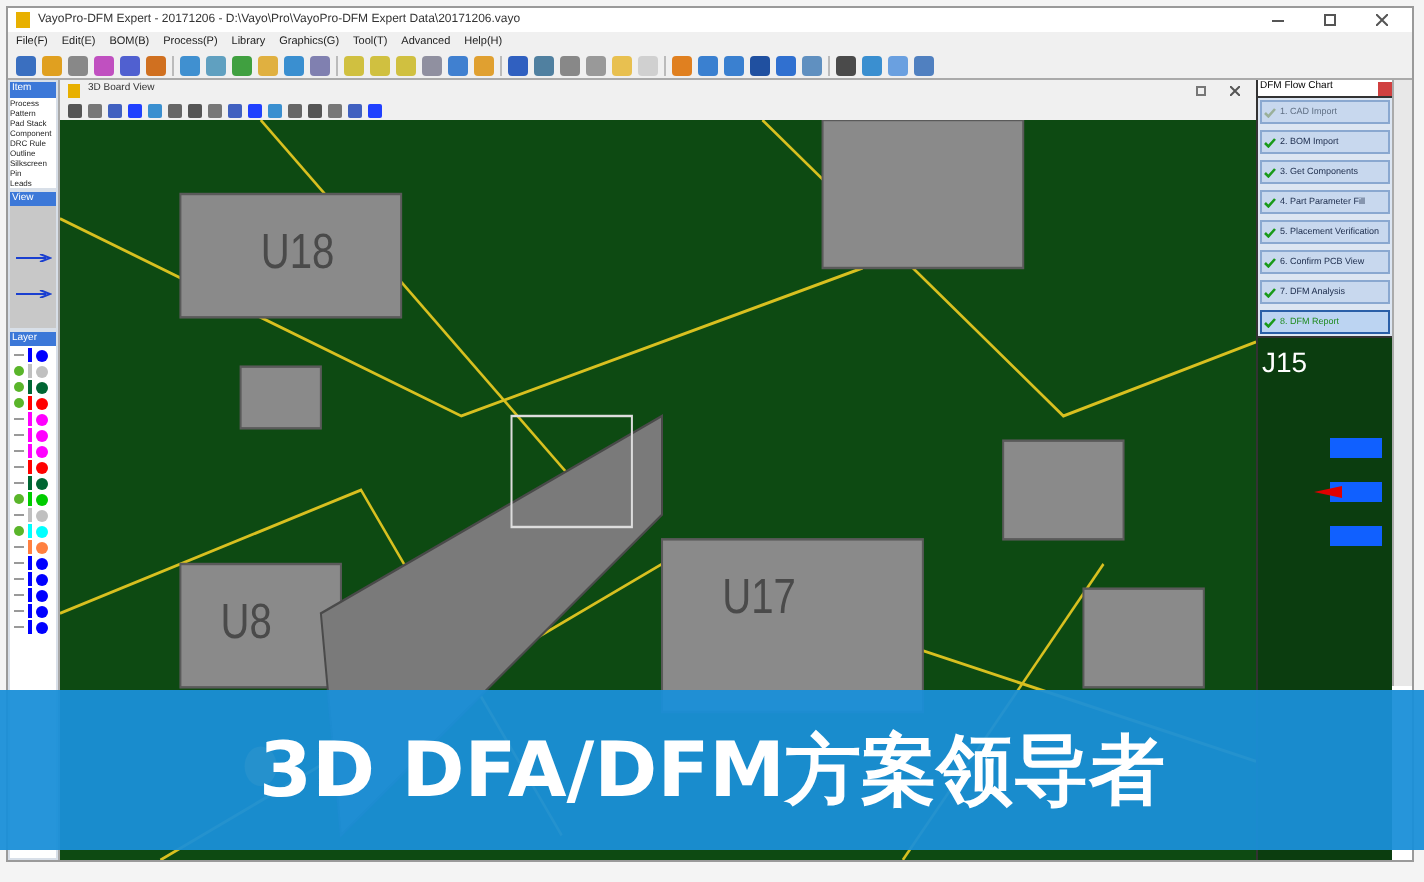  Describe the element at coordinates (1285, 363) in the screenshot. I see `silkscreen-label: J15` at that location.